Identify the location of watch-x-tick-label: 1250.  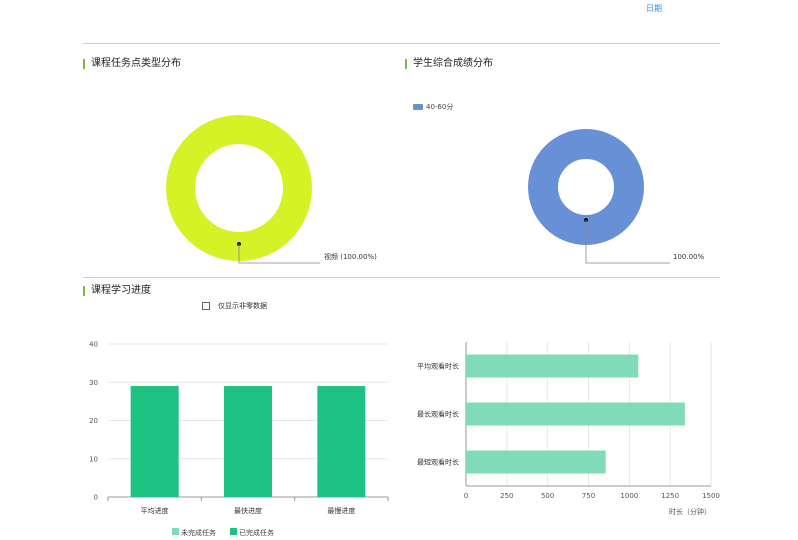
(670, 496).